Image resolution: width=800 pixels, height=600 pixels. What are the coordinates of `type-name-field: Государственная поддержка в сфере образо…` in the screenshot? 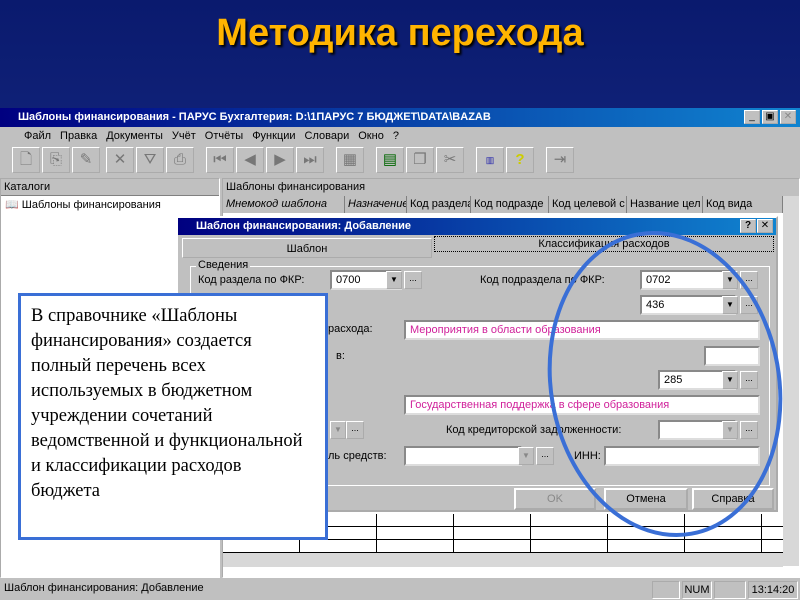 It's located at (582, 405).